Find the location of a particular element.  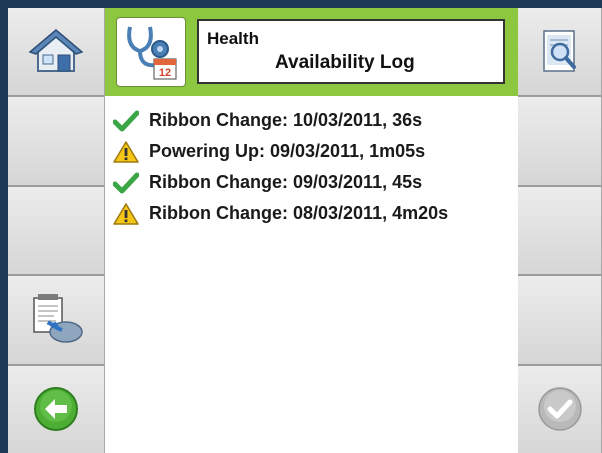

confirm-button is located at coordinates (560, 409).